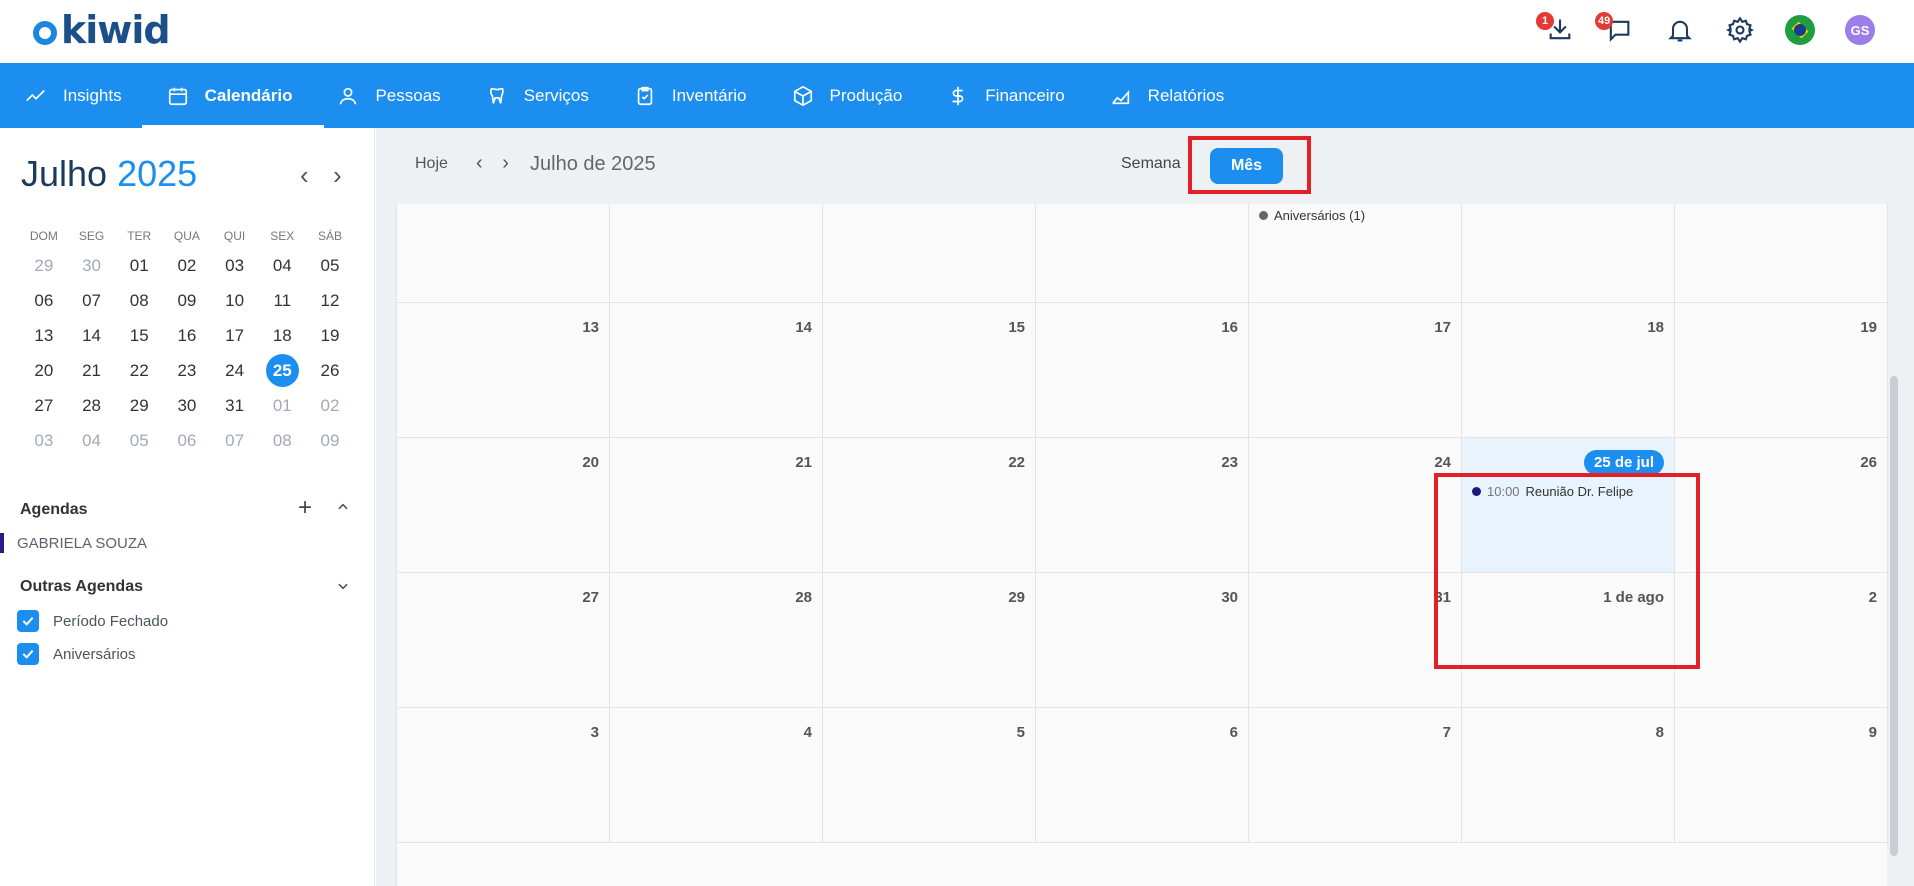 This screenshot has width=1914, height=886. Describe the element at coordinates (233, 95) in the screenshot. I see `nav-item-calendario: Calendário` at that location.